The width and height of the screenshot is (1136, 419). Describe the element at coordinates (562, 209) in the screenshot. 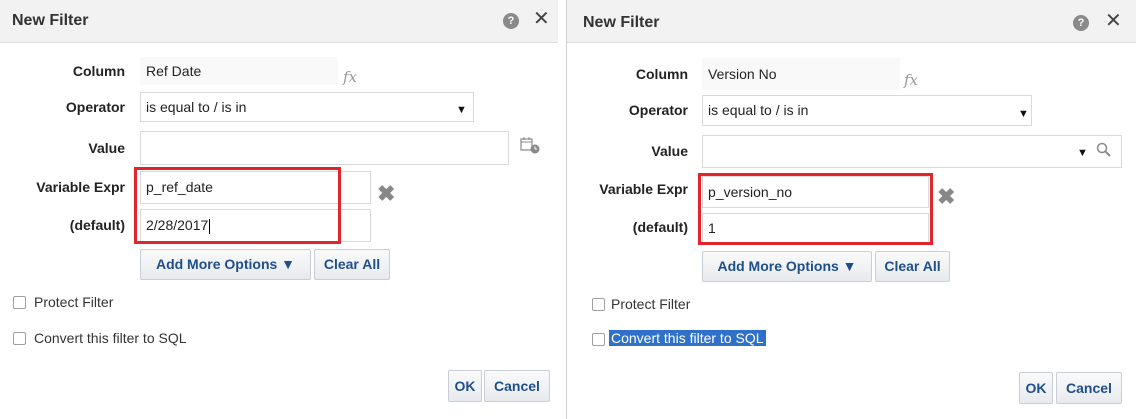

I see `divider` at that location.